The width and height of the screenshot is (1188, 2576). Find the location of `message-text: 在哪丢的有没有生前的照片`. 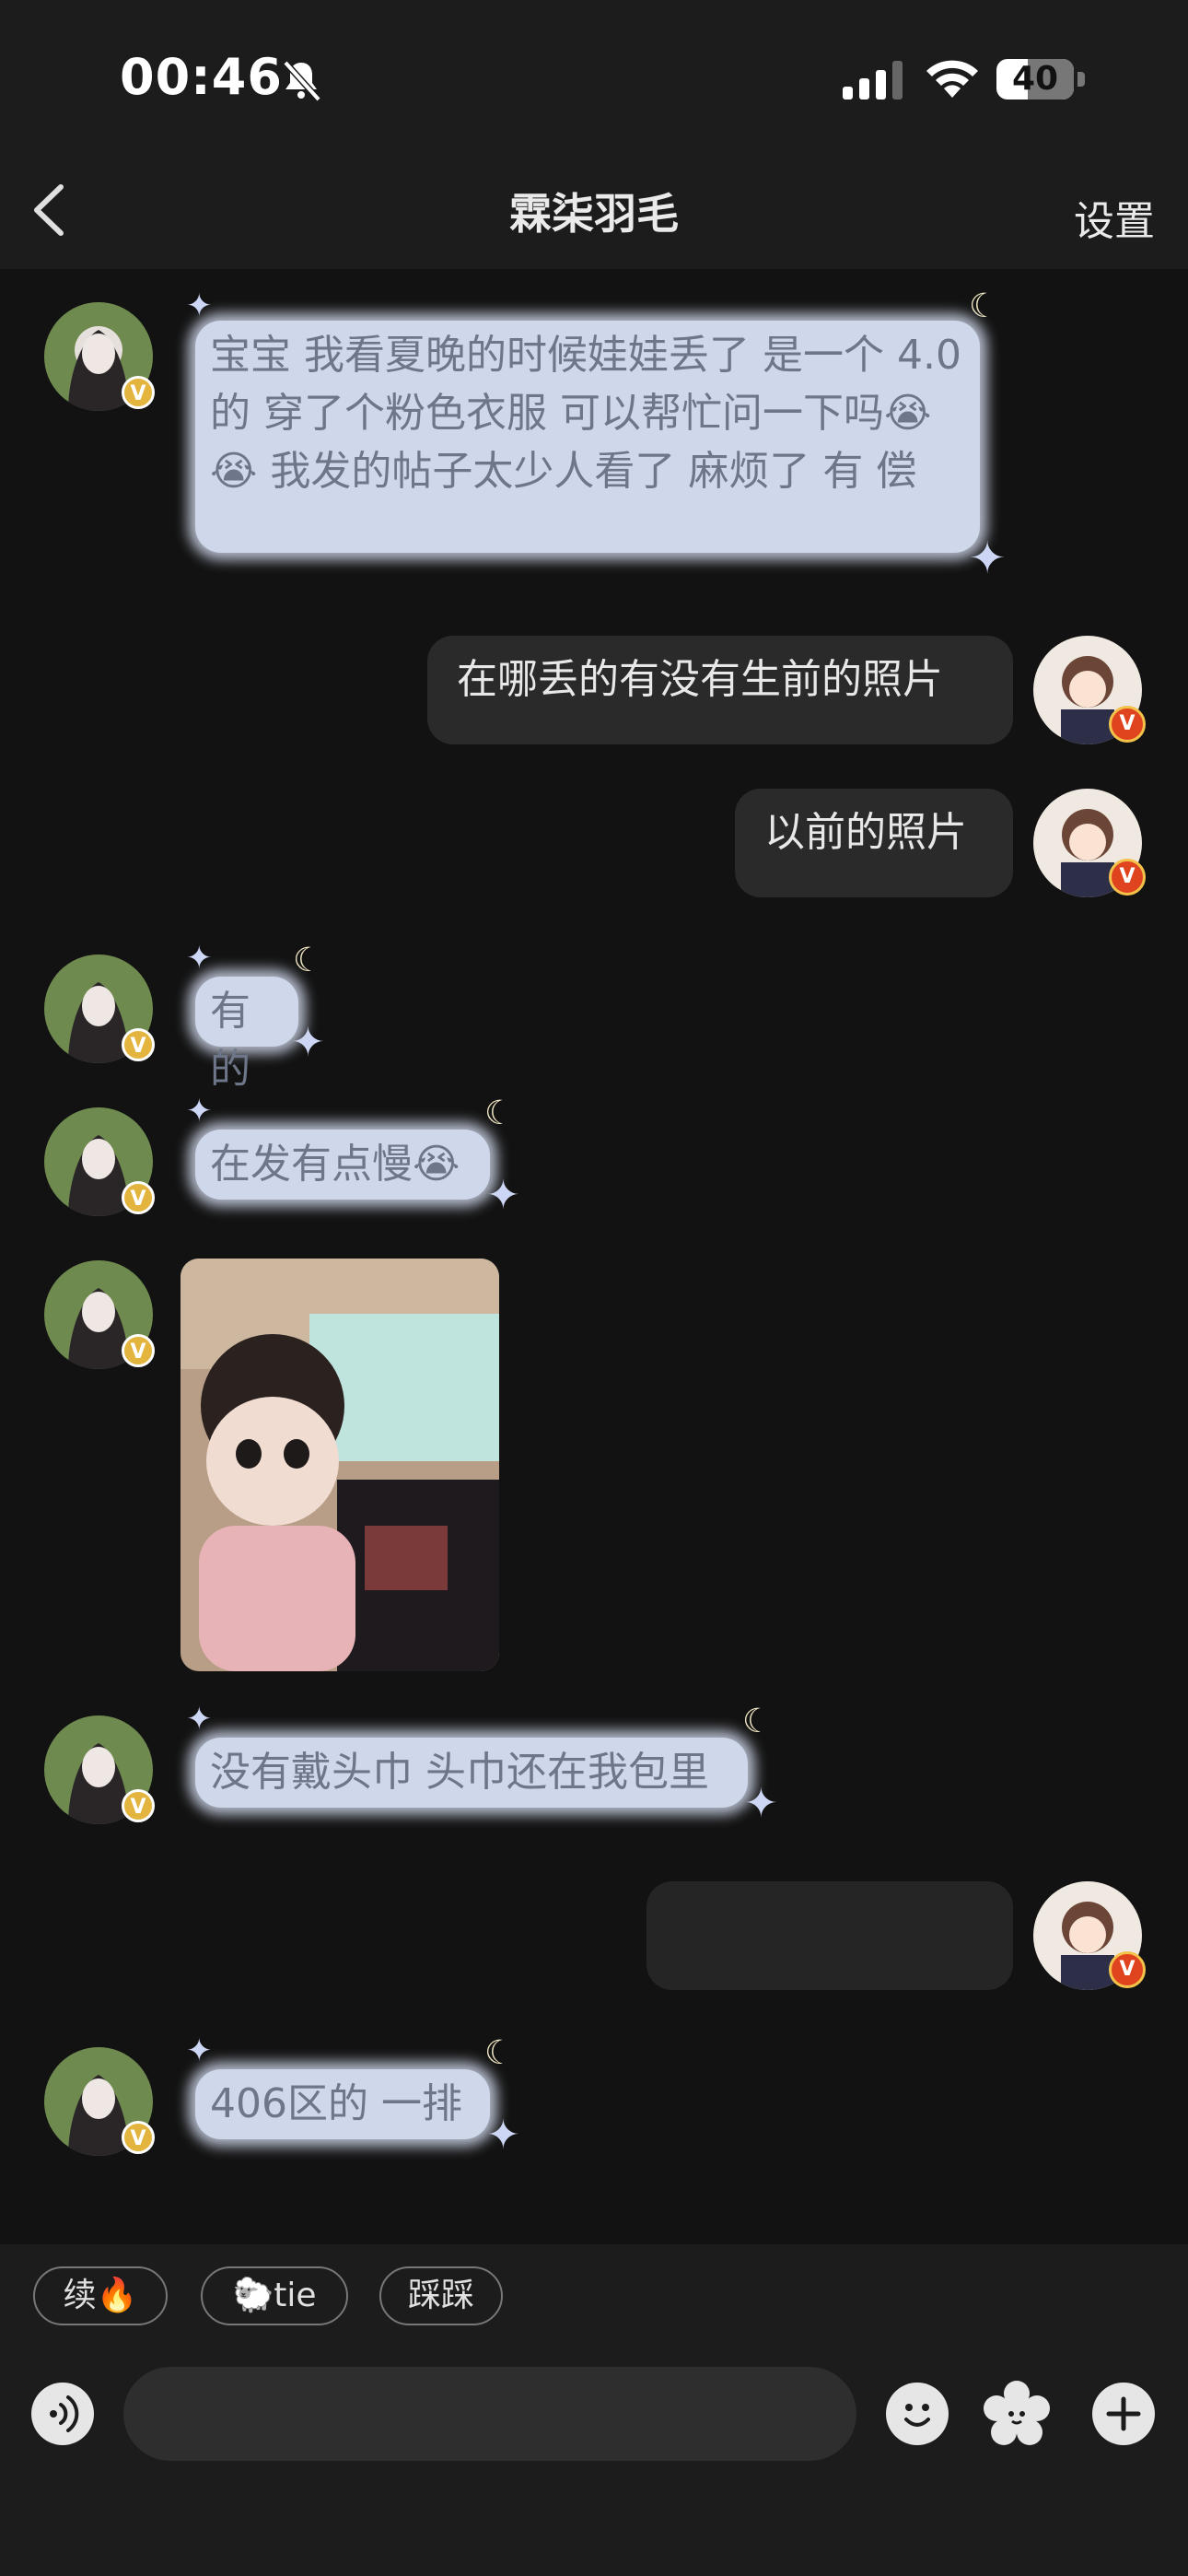

message-text: 在哪丢的有没有生前的照片 is located at coordinates (700, 679).